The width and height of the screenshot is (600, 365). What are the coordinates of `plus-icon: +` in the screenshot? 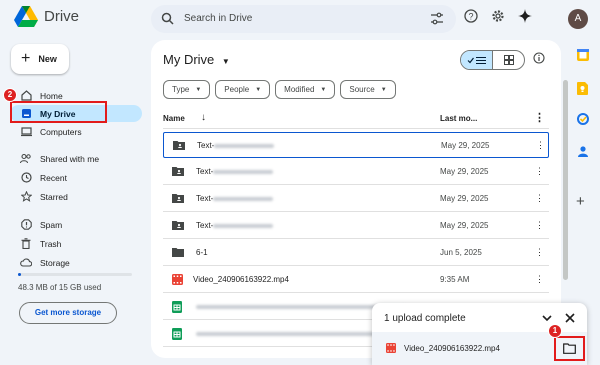 It's located at (26, 58).